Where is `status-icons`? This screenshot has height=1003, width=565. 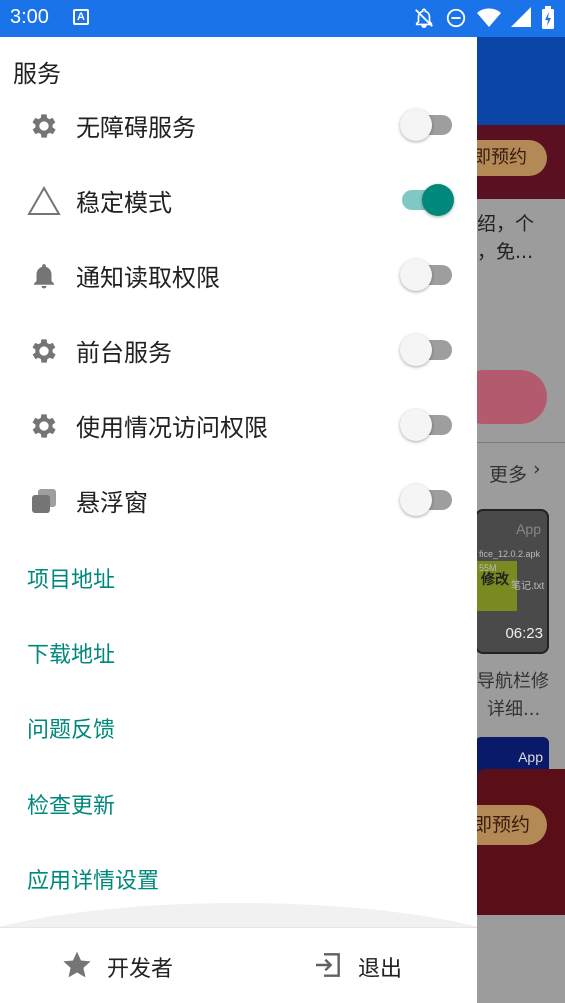
status-icons is located at coordinates (484, 18).